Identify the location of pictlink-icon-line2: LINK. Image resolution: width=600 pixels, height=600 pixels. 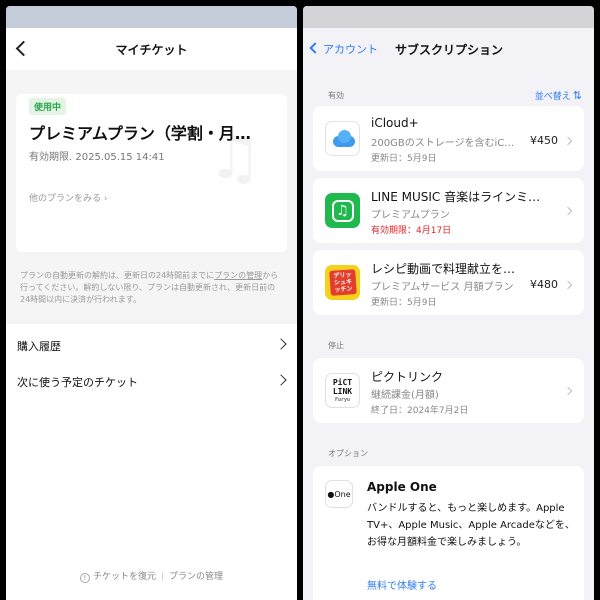
(342, 391).